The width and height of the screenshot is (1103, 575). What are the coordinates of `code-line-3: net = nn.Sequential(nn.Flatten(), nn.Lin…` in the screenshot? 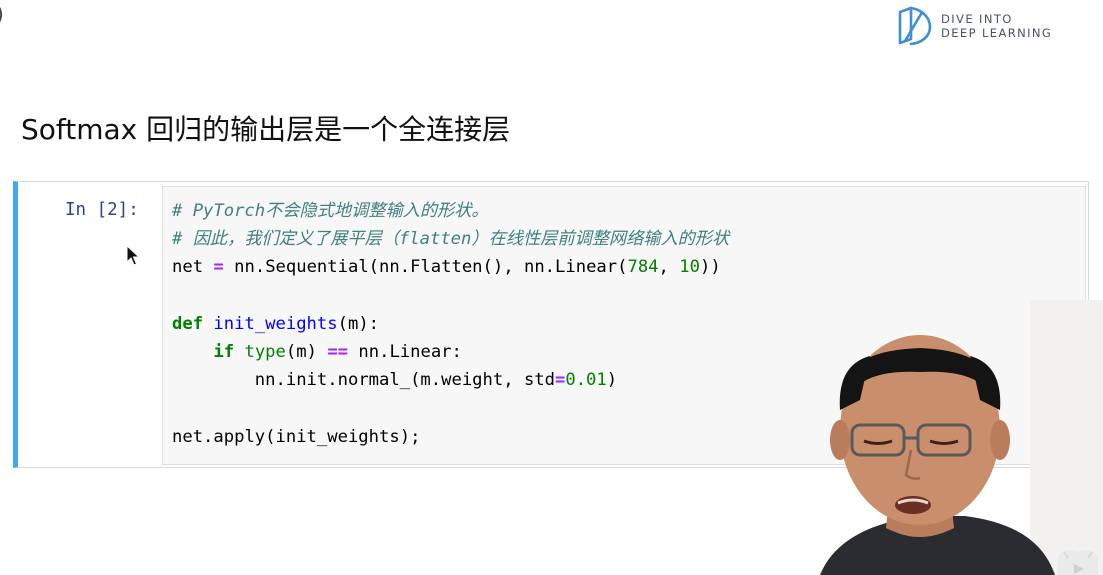 It's located at (450, 267).